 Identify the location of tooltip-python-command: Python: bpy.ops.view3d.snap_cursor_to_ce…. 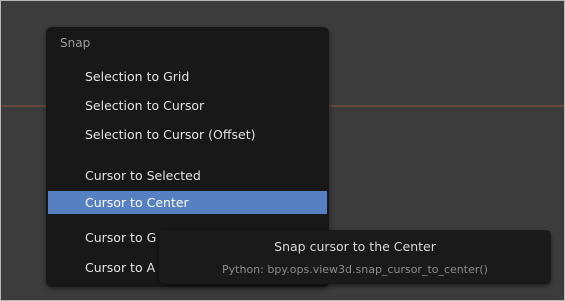
(355, 269).